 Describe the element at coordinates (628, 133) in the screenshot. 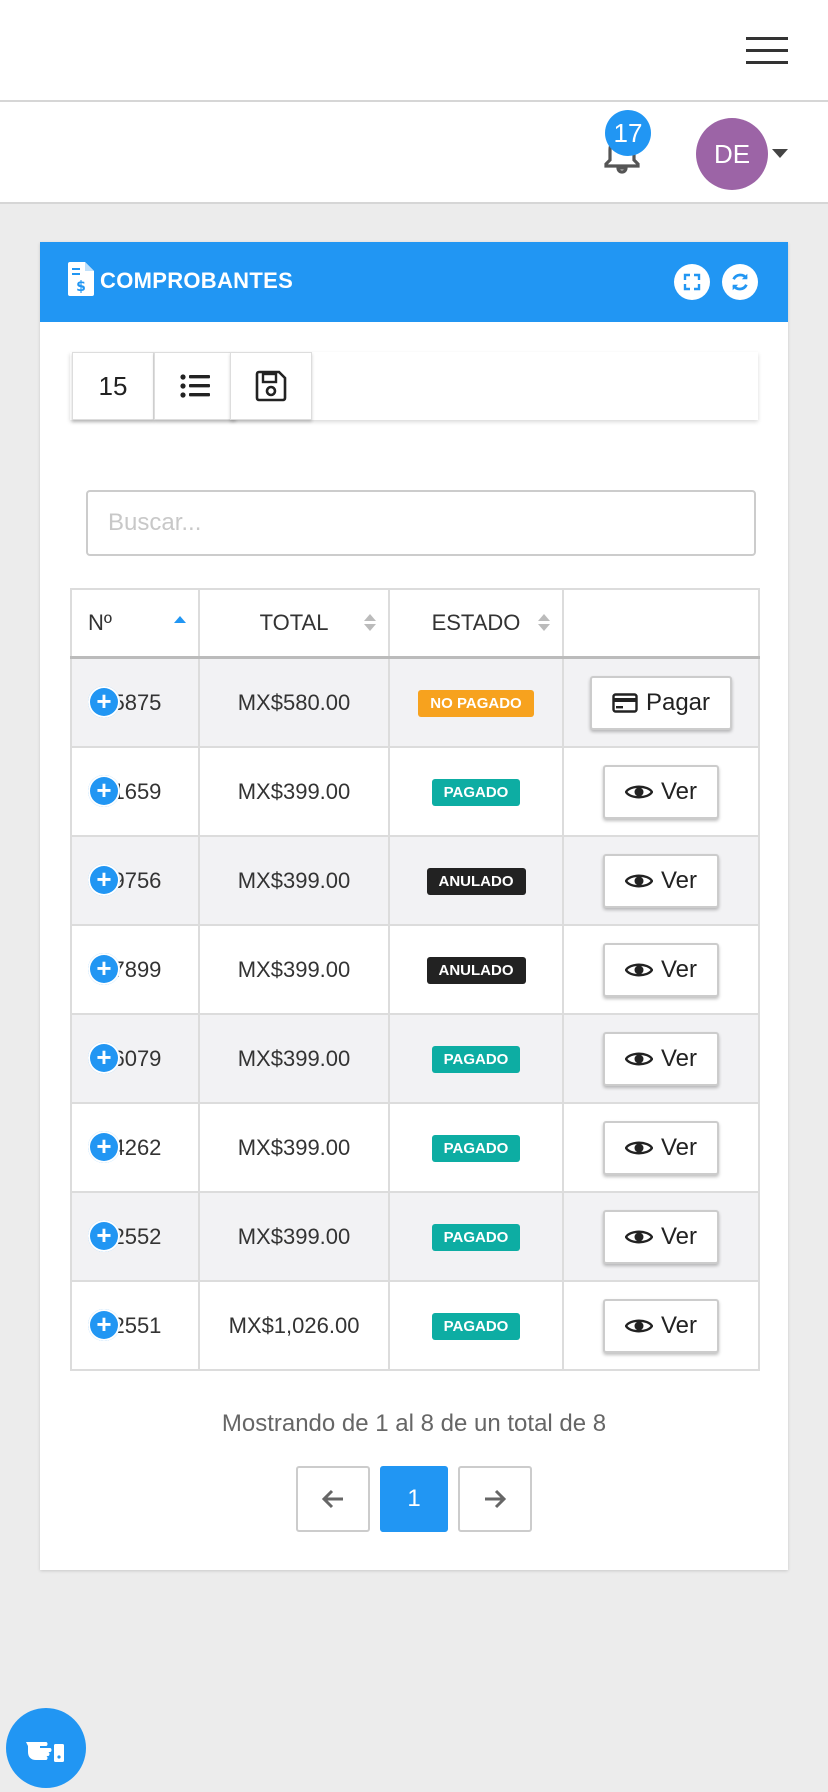

I see `notification-count-badge: 17` at that location.